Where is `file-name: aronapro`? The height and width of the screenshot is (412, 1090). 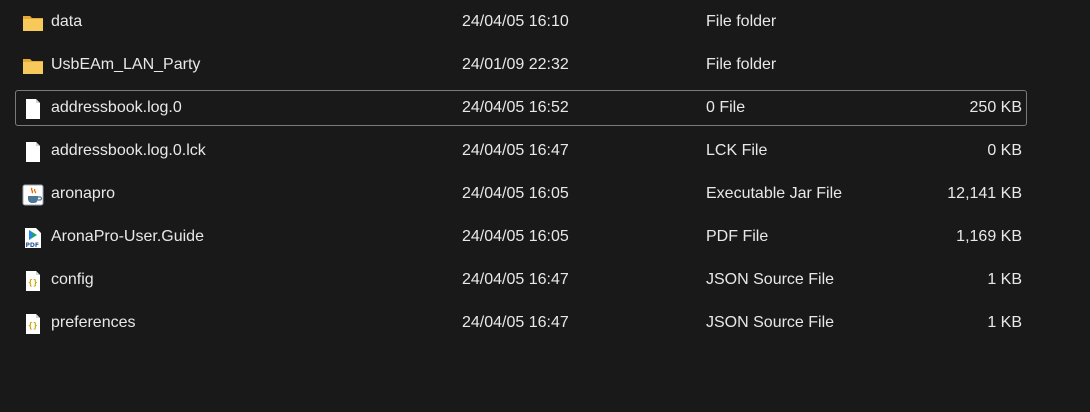 file-name: aronapro is located at coordinates (83, 193).